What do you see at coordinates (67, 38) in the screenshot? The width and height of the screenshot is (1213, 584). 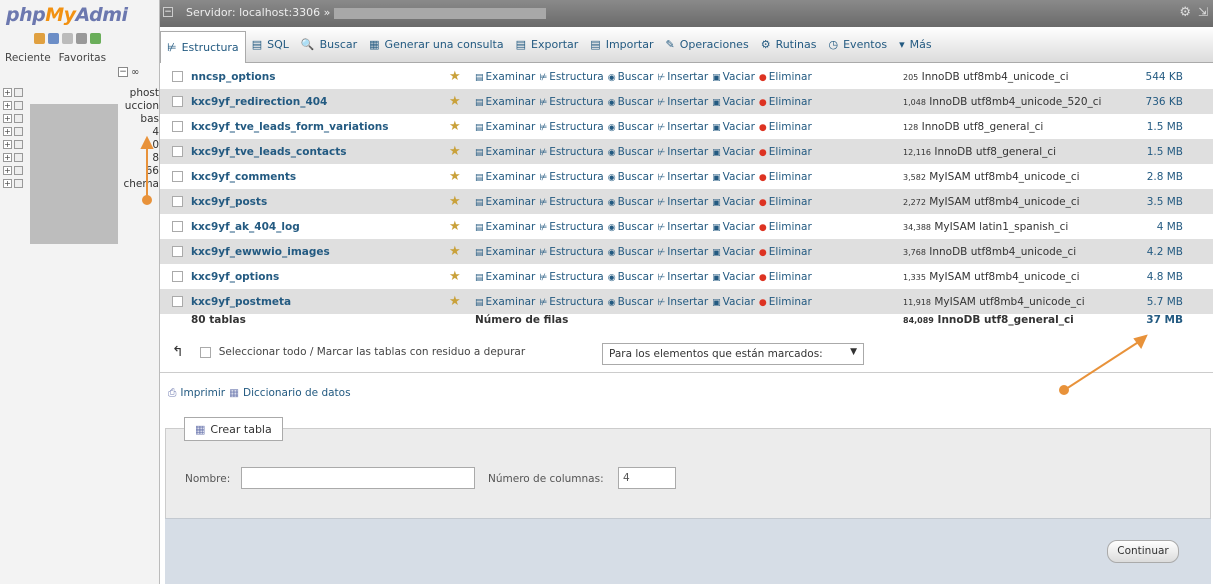 I see `docs-icon` at bounding box center [67, 38].